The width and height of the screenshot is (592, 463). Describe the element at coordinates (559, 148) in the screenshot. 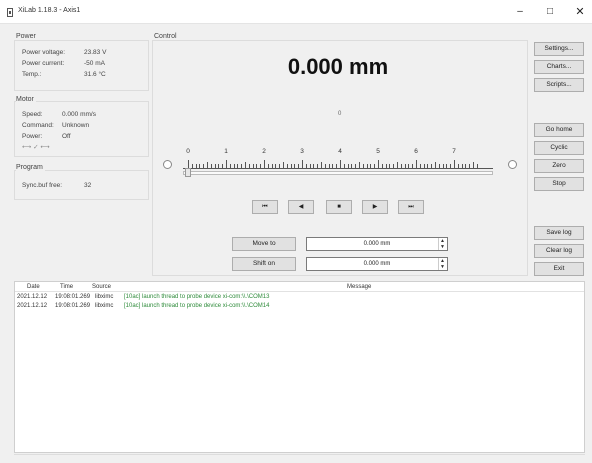

I see `cyclic-button: Cyclic` at that location.